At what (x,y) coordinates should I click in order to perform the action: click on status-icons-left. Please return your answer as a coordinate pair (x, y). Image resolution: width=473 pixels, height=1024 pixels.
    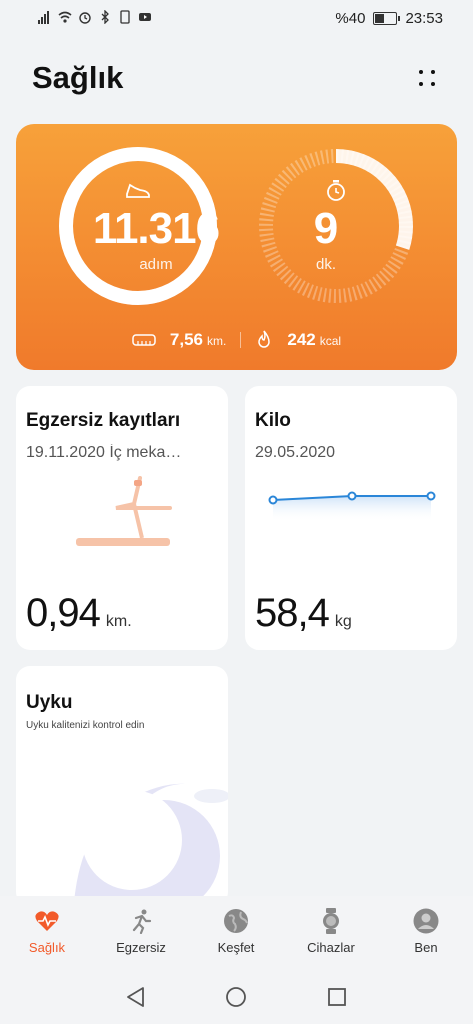
    Looking at the image, I should click on (95, 17).